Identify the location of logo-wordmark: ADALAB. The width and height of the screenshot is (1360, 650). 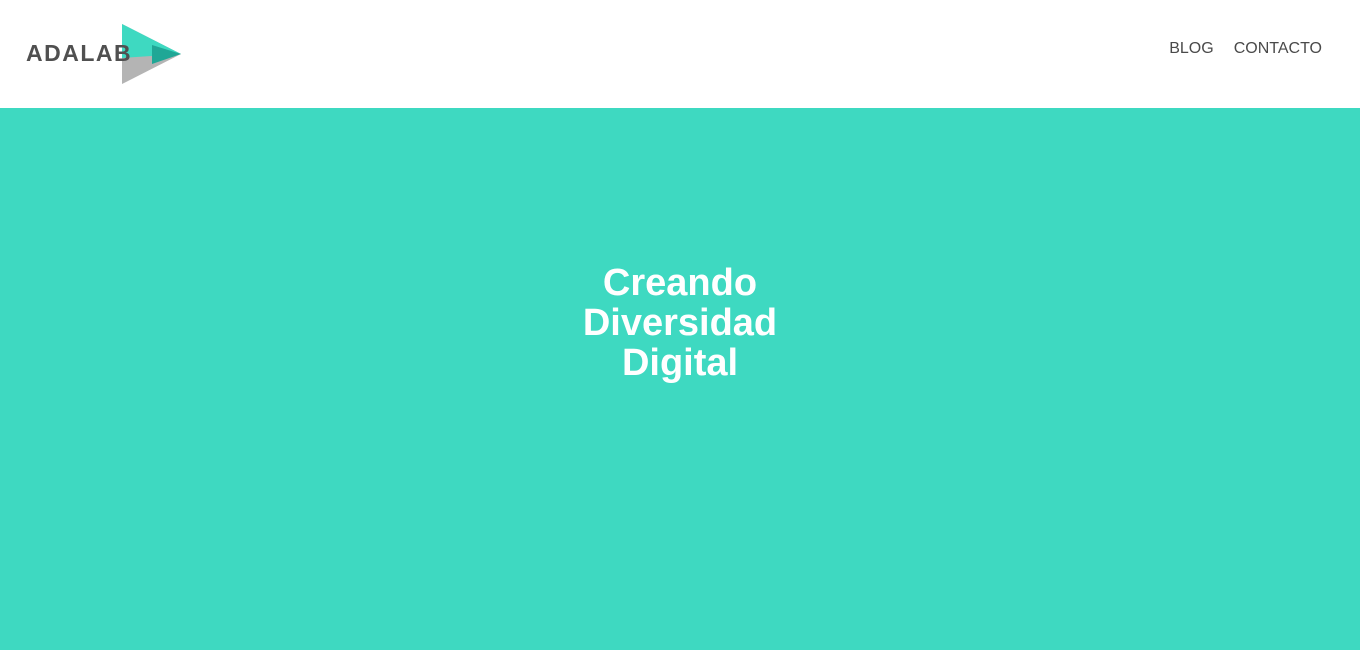
(79, 53).